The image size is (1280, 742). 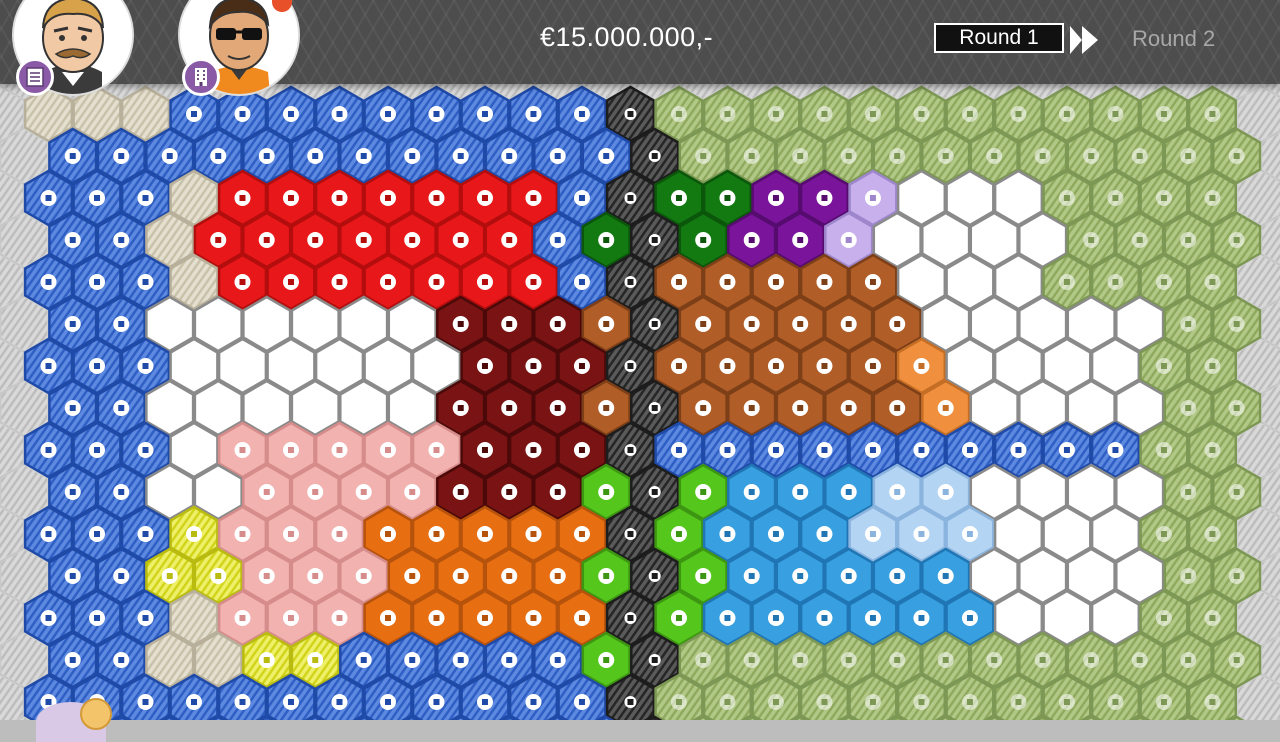 What do you see at coordinates (201, 77) in the screenshot?
I see `developer-role-badge` at bounding box center [201, 77].